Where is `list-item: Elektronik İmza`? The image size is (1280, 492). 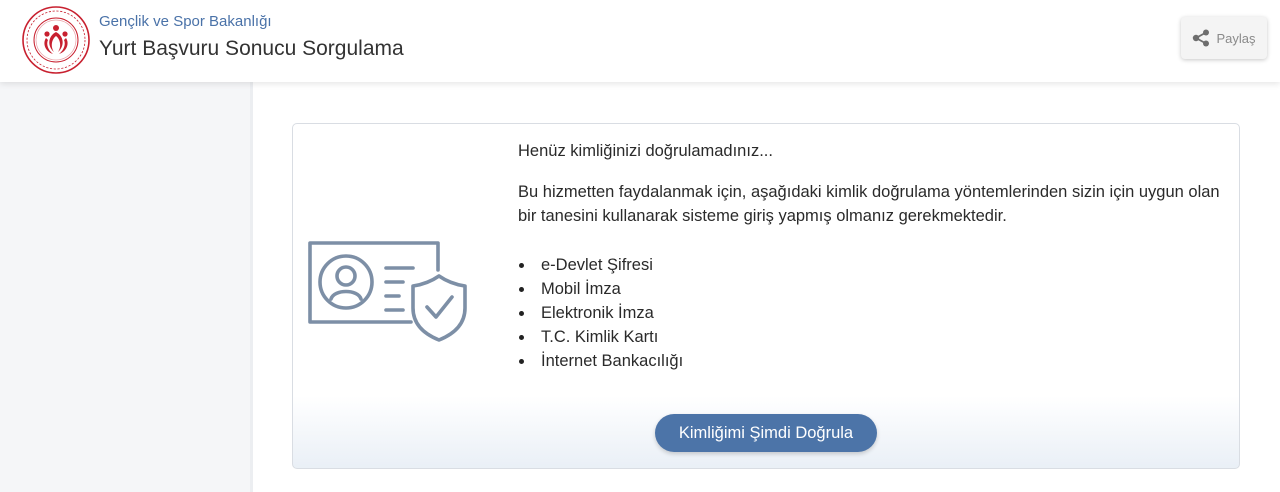 list-item: Elektronik İmza is located at coordinates (600, 313).